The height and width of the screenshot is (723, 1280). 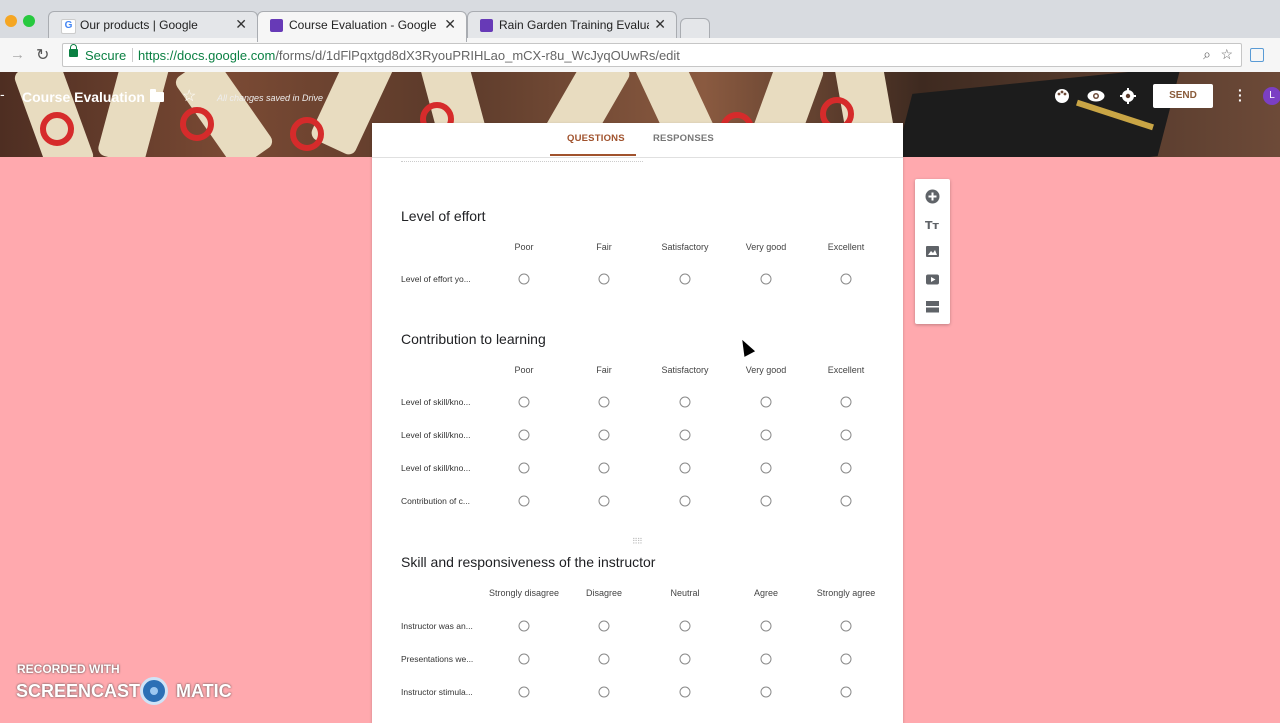 I want to click on url-separator, so click(x=132, y=55).